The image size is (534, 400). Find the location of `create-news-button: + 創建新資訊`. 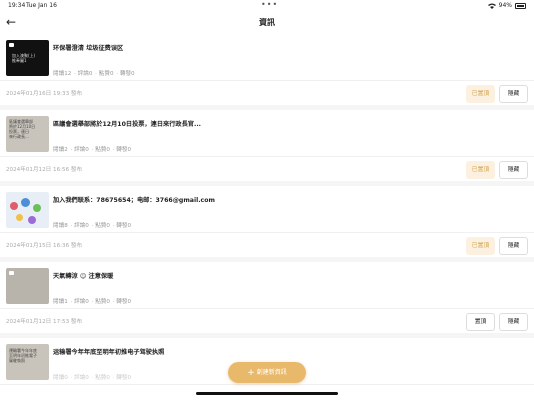

create-news-button: + 創建新資訊 is located at coordinates (267, 372).